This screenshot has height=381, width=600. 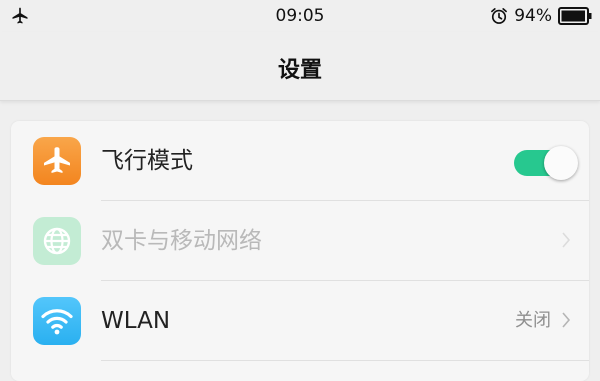 What do you see at coordinates (57, 321) in the screenshot?
I see `wifi-icon` at bounding box center [57, 321].